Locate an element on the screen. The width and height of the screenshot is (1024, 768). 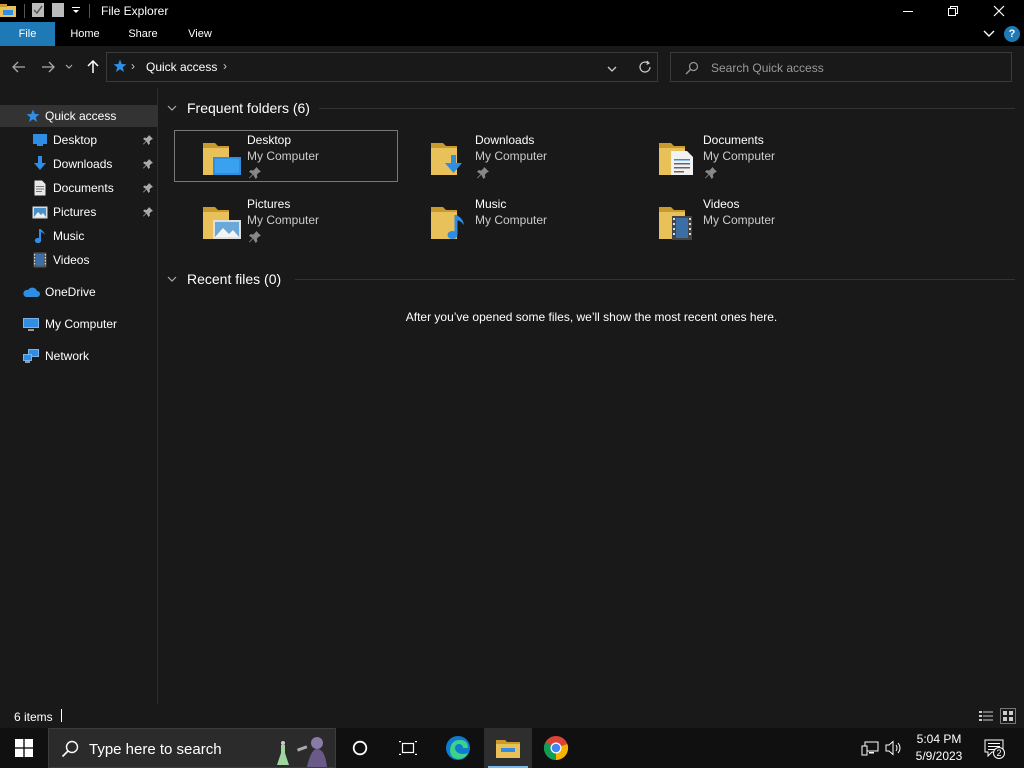
breadcrumb-quick-access: Quick access is located at coordinates (181, 67).